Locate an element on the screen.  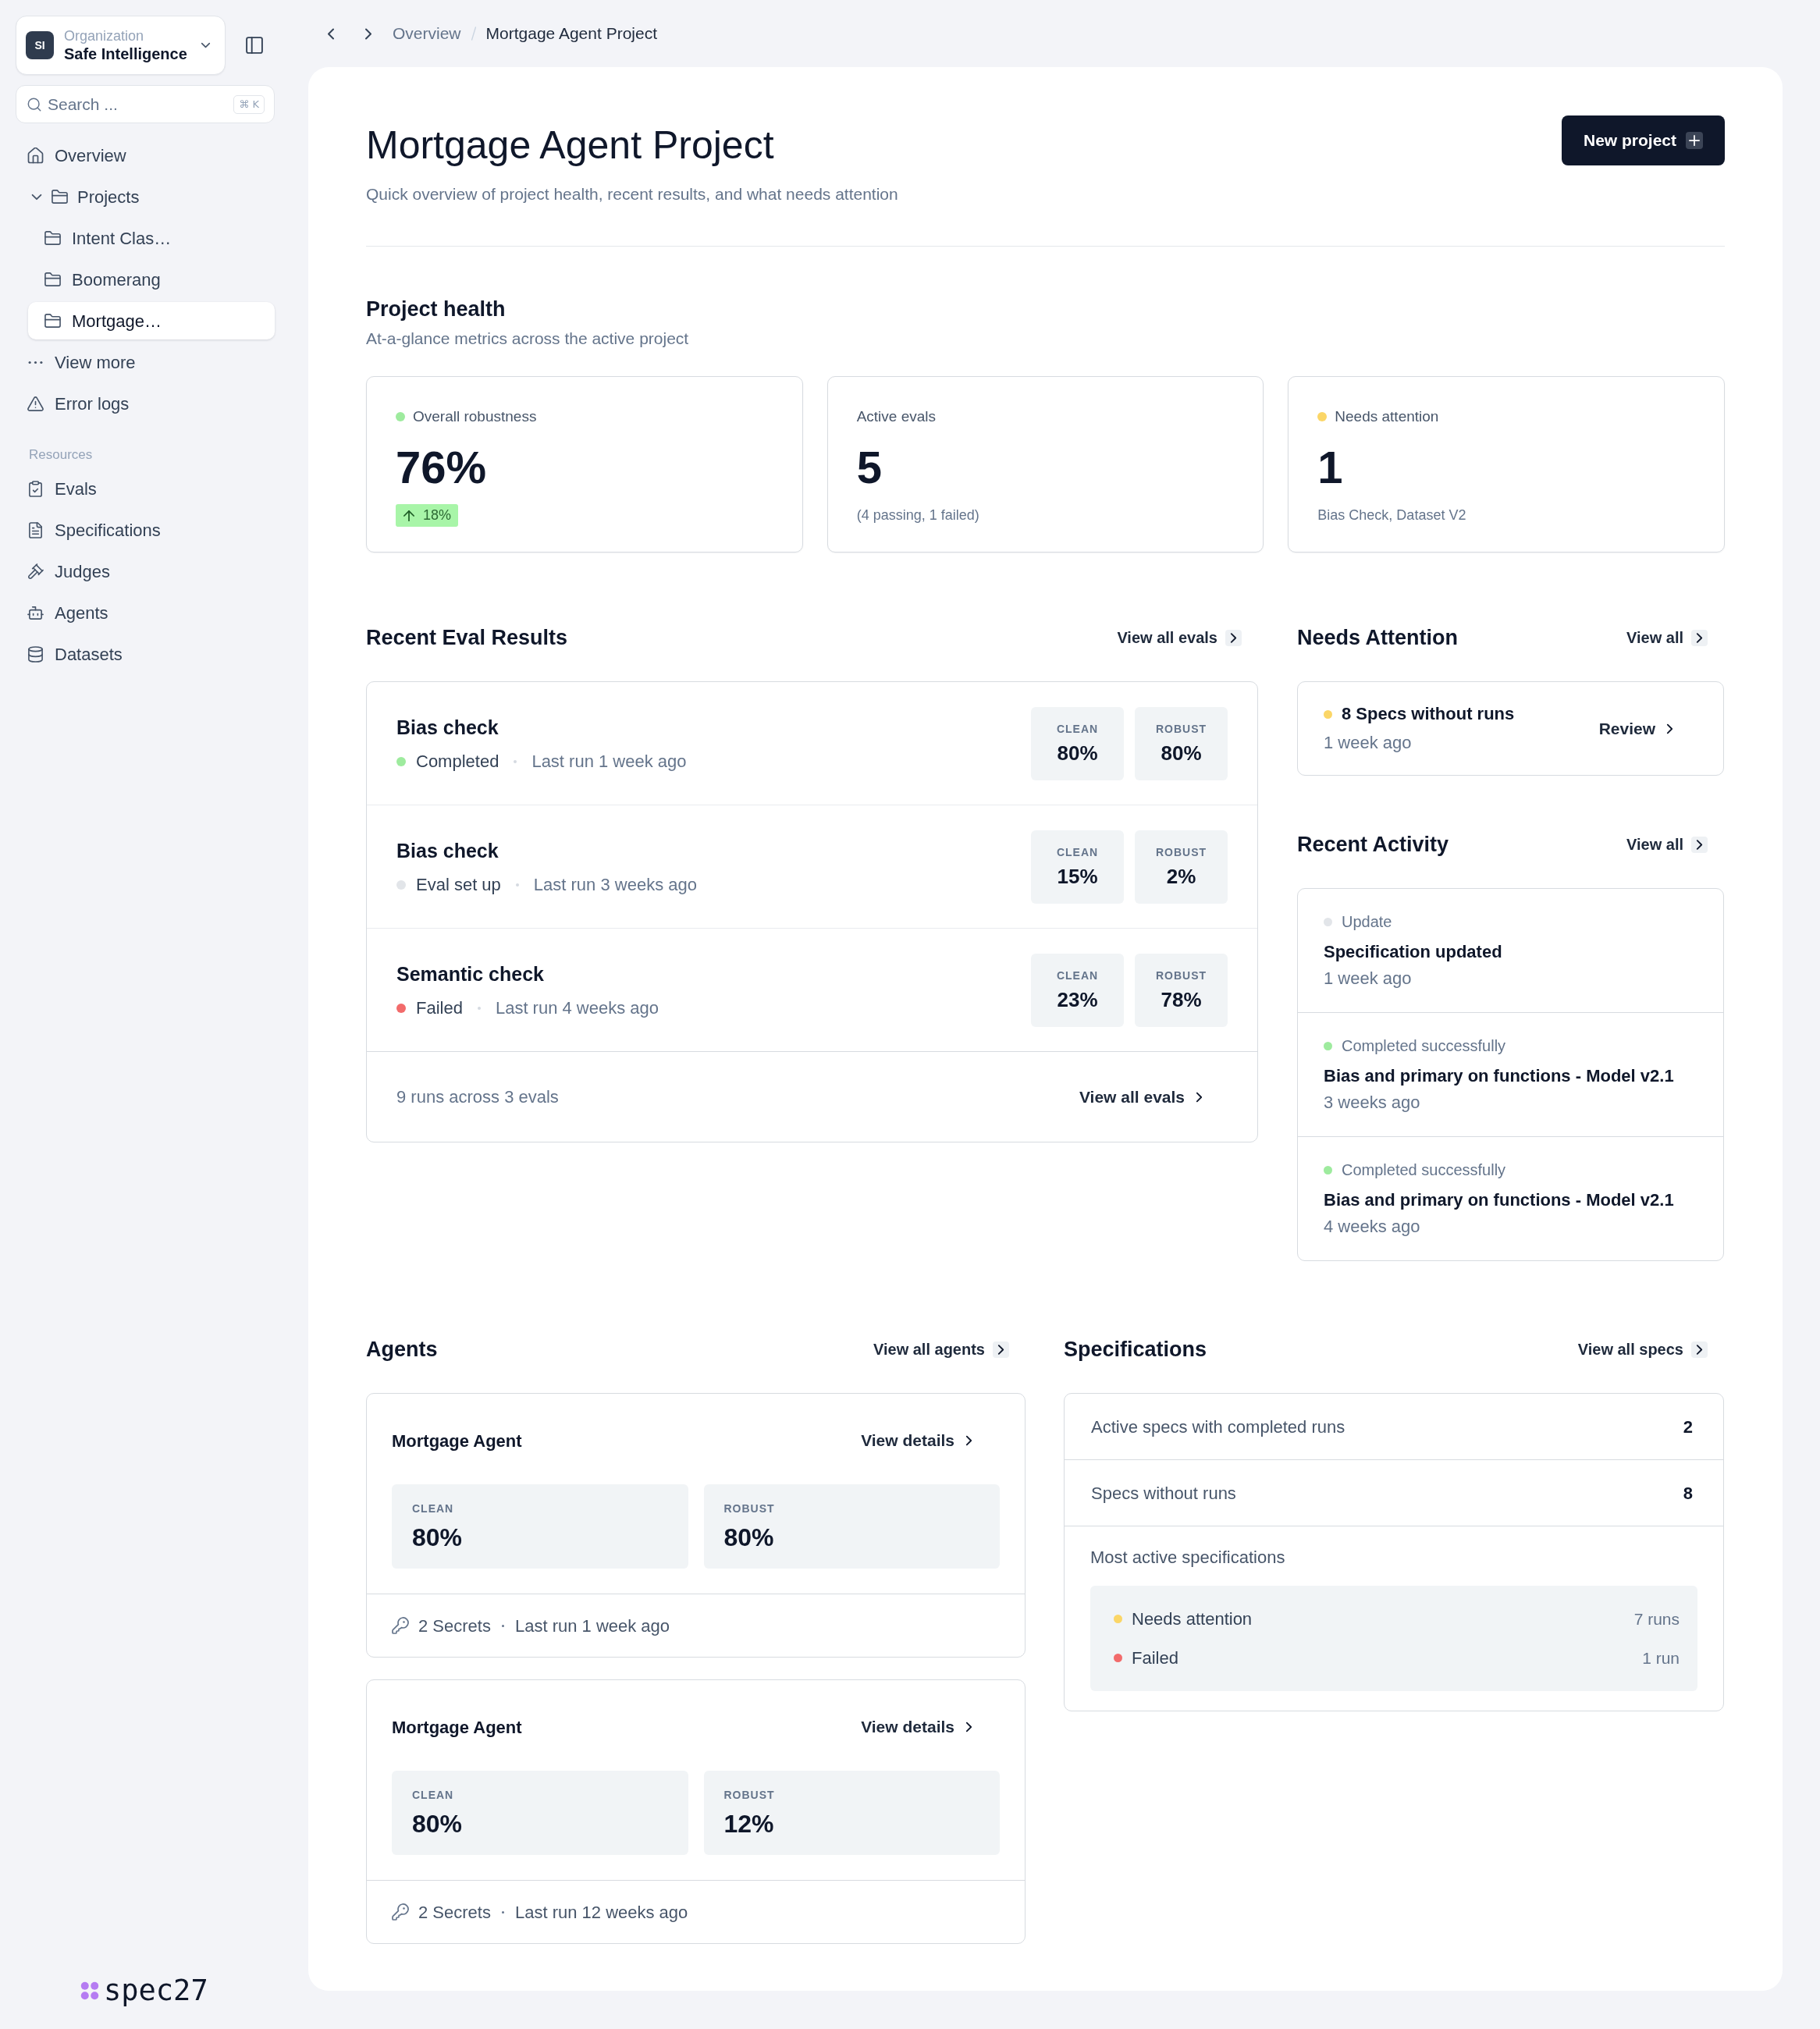
sidebar-item: Datasets is located at coordinates (145, 654).